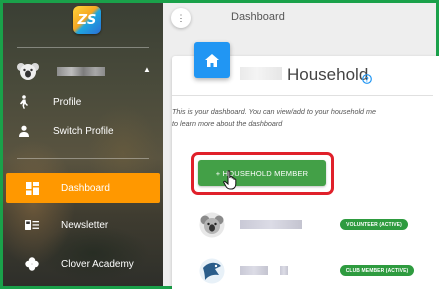  What do you see at coordinates (87, 20) in the screenshot?
I see `app-logo: ZS` at bounding box center [87, 20].